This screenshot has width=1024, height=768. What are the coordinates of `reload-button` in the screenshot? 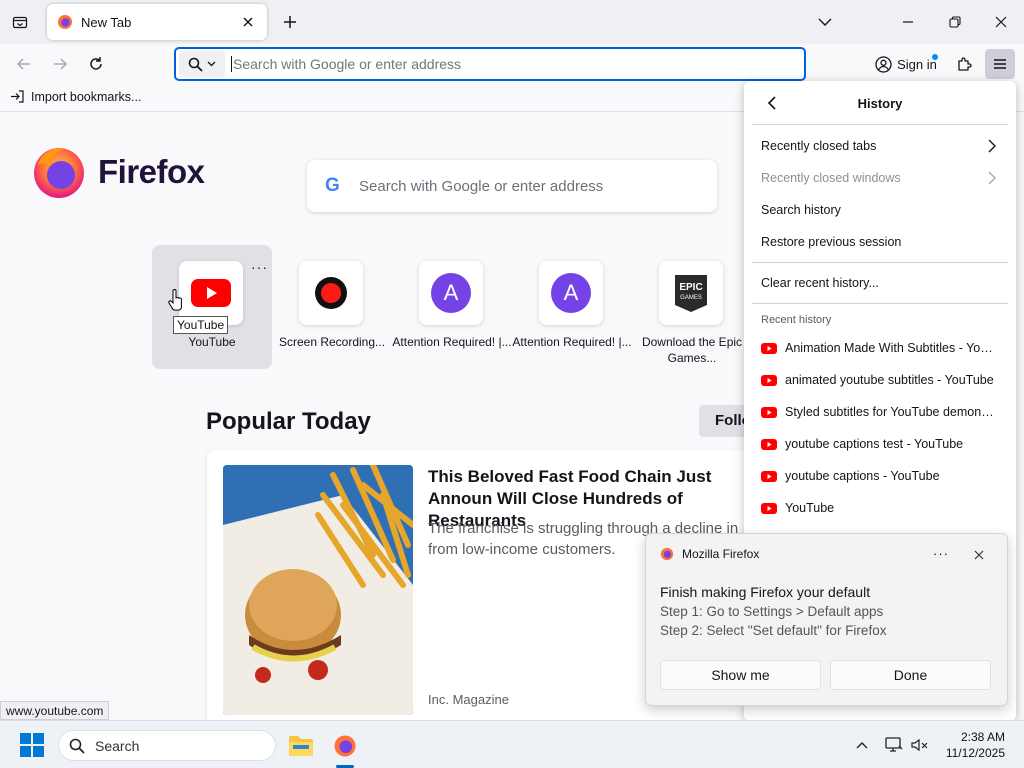 It's located at (96, 64).